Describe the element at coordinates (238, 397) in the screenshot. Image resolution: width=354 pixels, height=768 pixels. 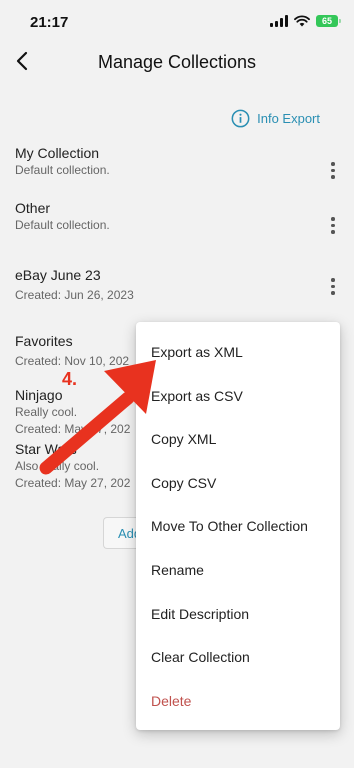
I see `menu-item-export-csv: Export as CSV` at that location.